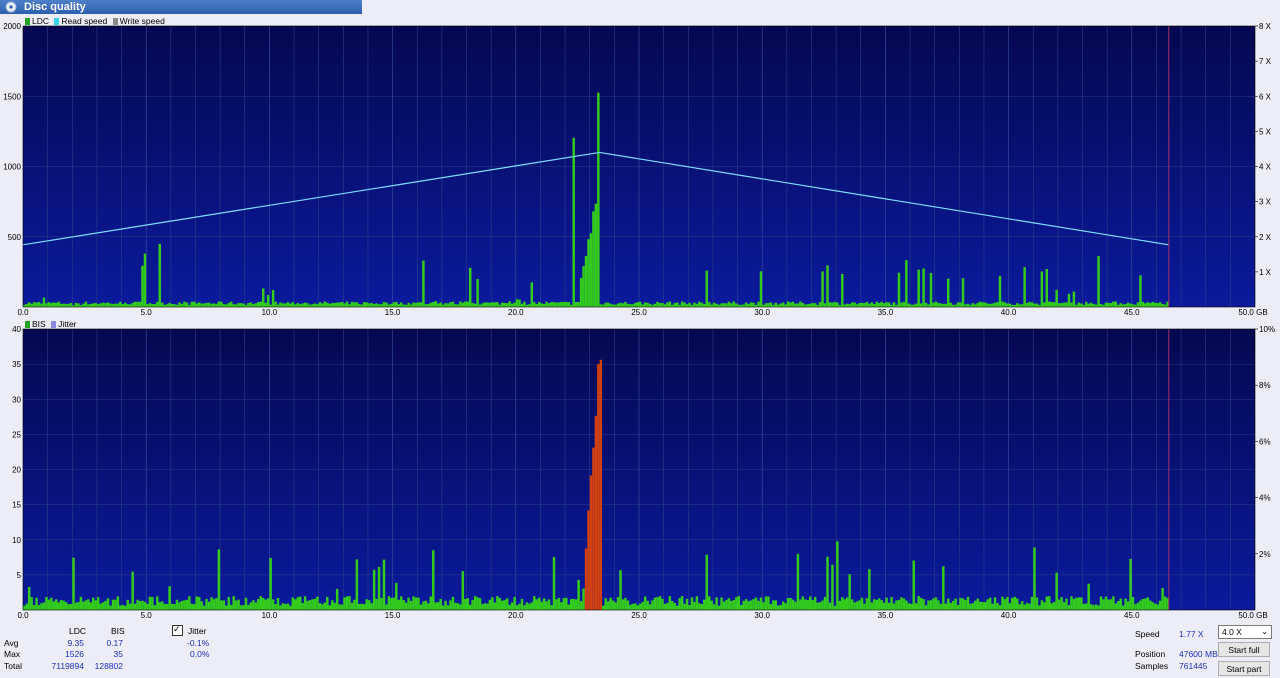 The image size is (1280, 678). I want to click on speed-select: 4.0 X ⌄, so click(1245, 632).